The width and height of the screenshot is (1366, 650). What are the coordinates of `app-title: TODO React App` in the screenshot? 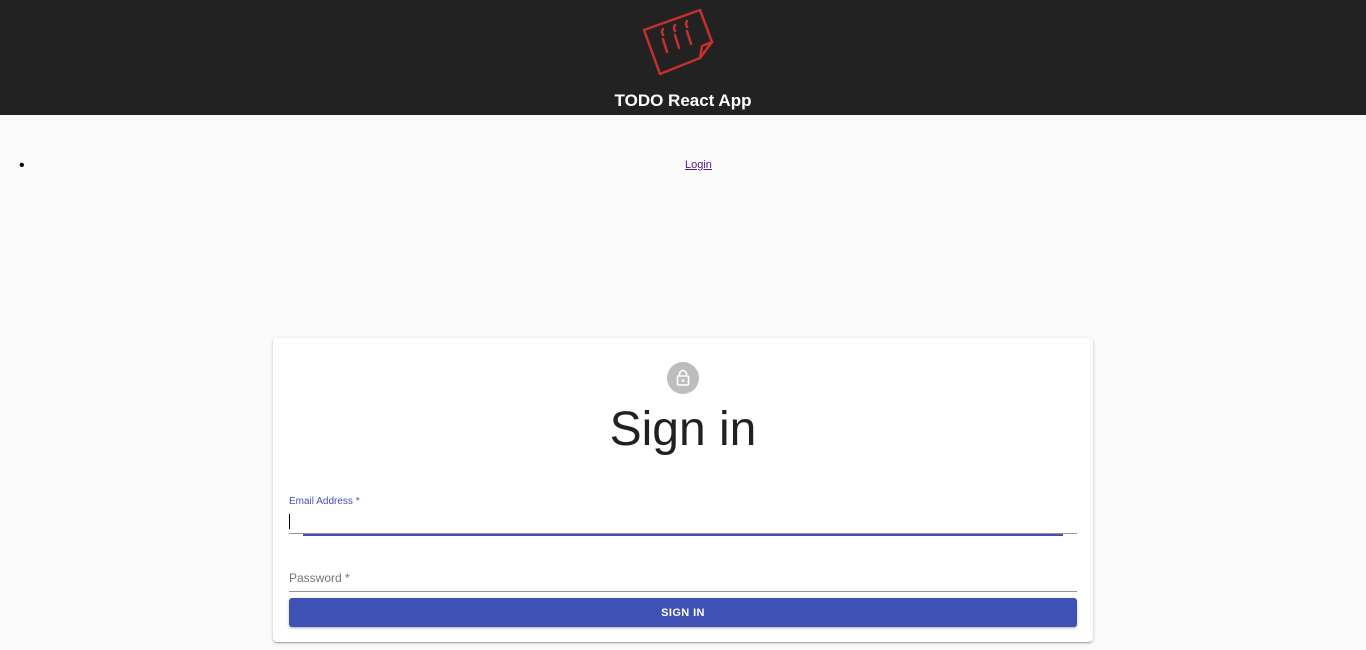 It's located at (683, 100).